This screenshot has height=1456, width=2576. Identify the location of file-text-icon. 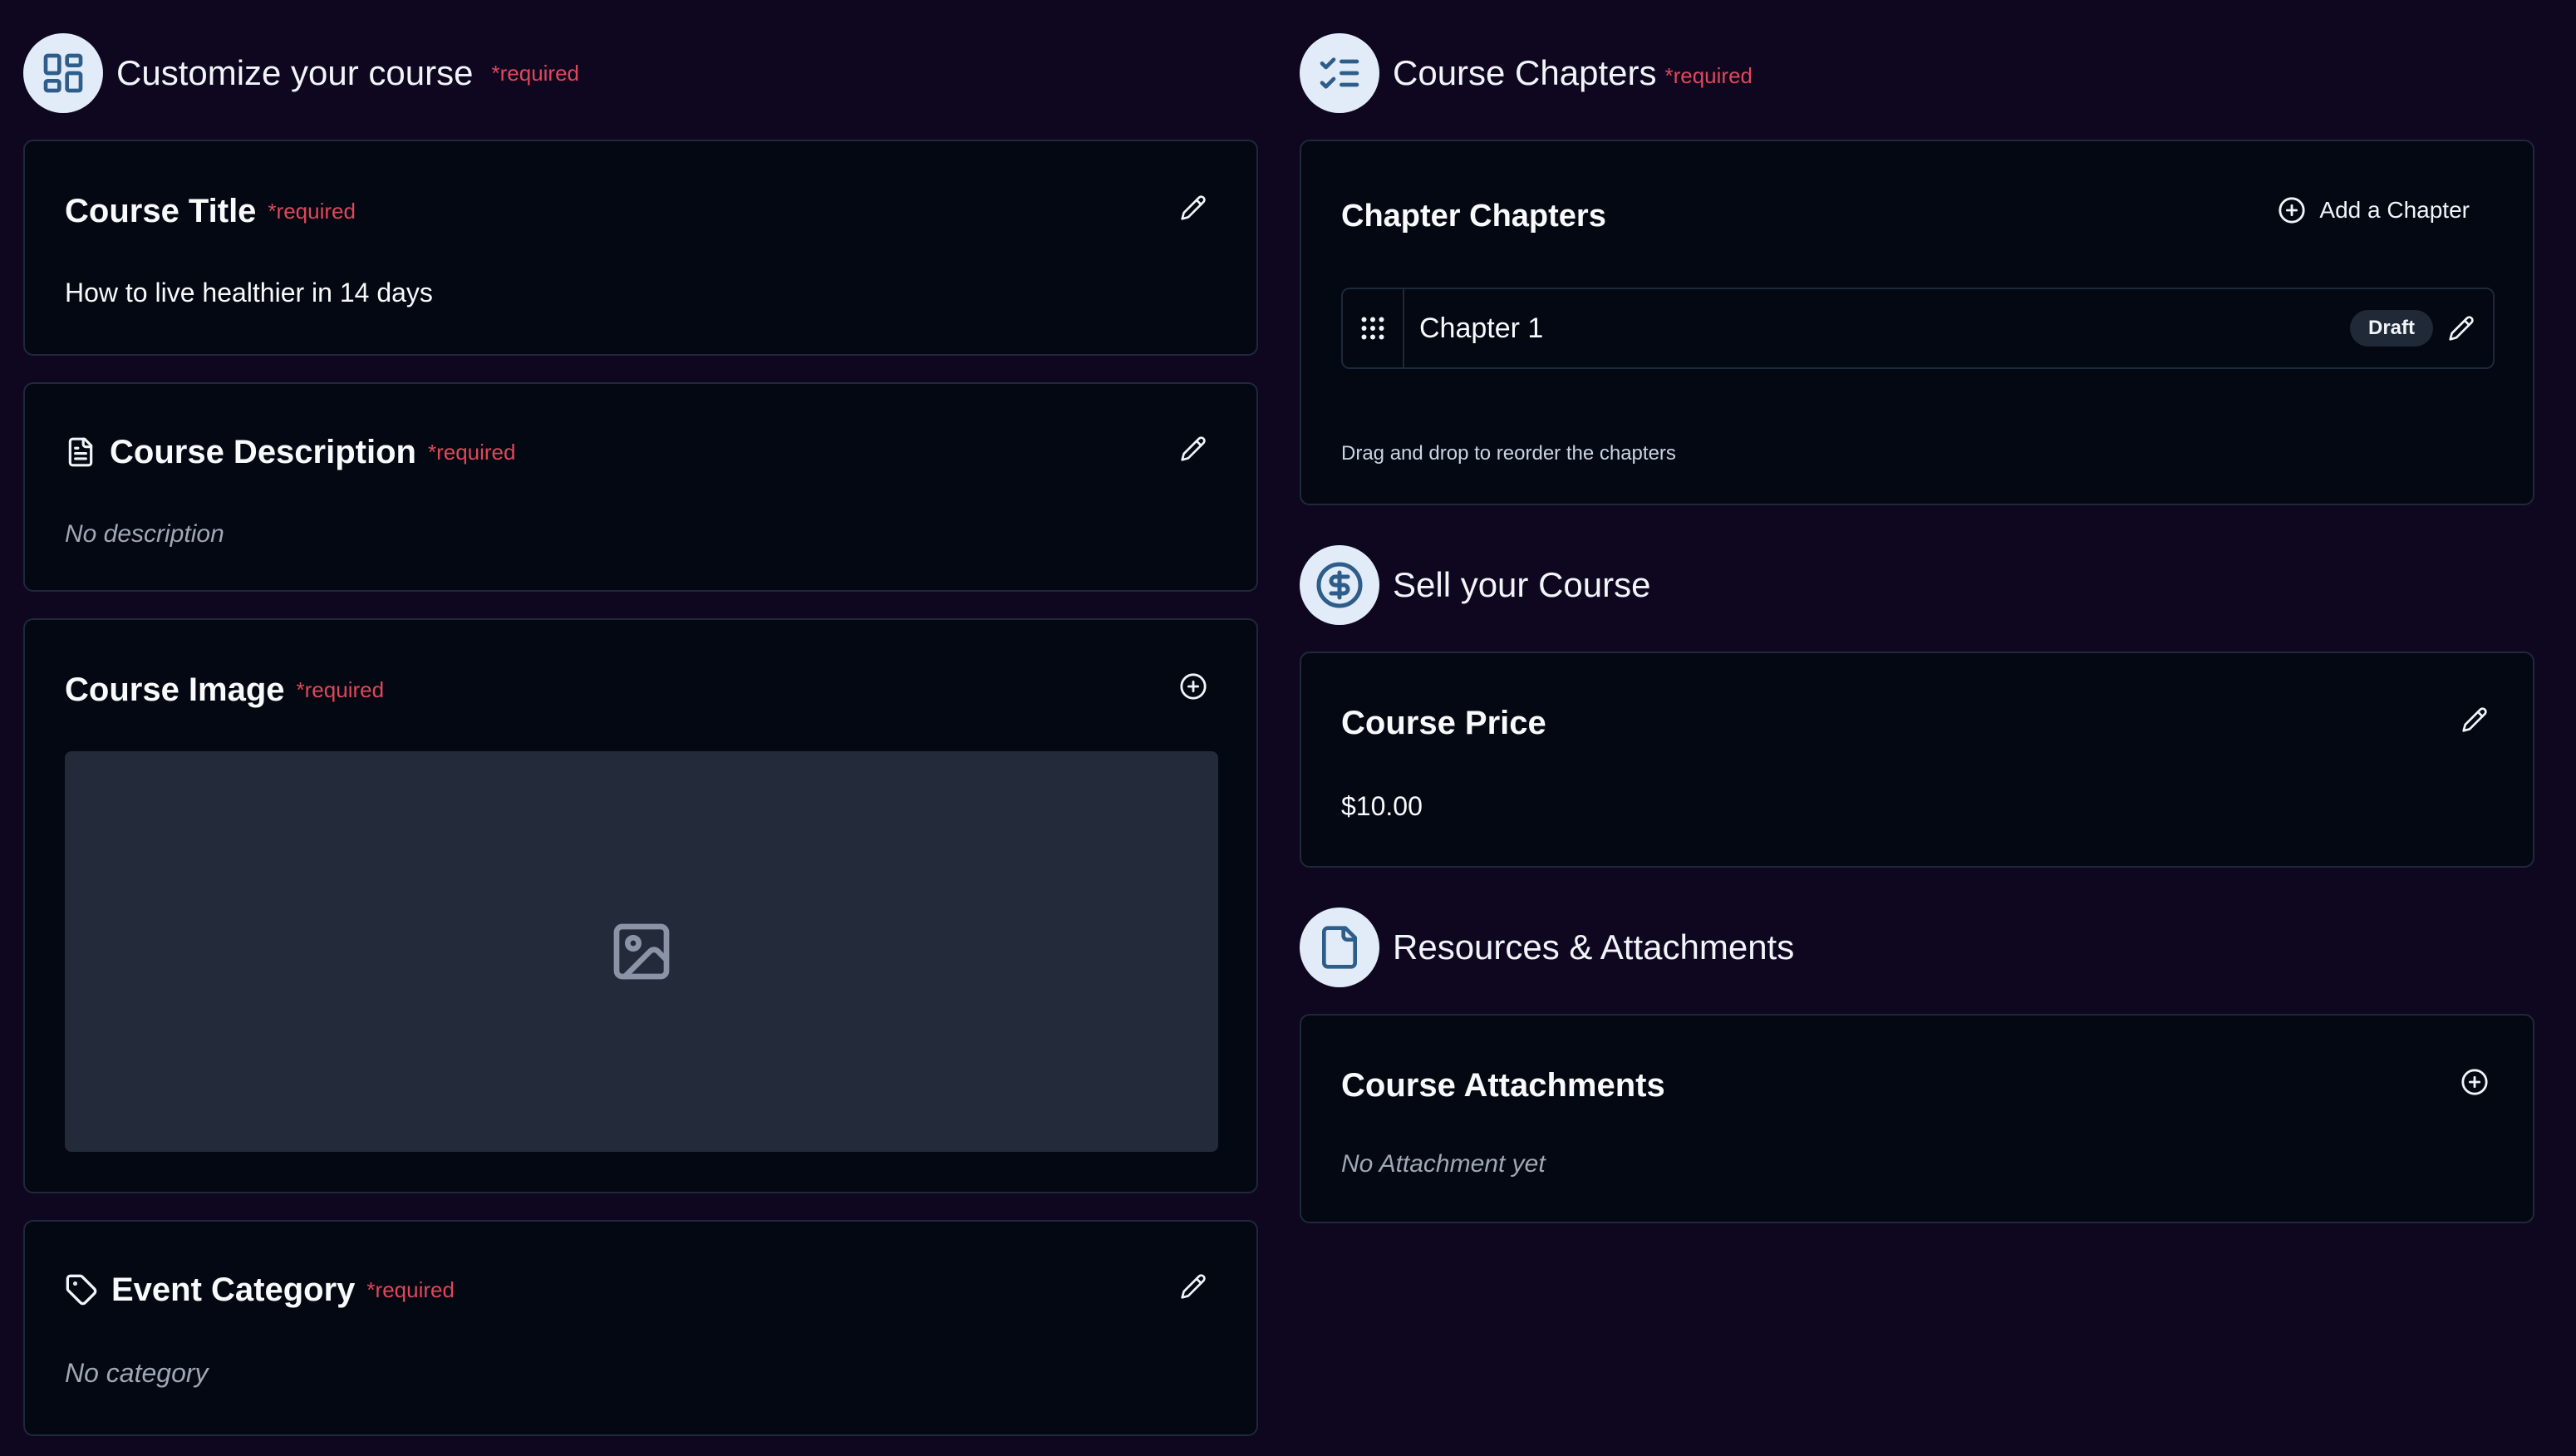
(80, 452).